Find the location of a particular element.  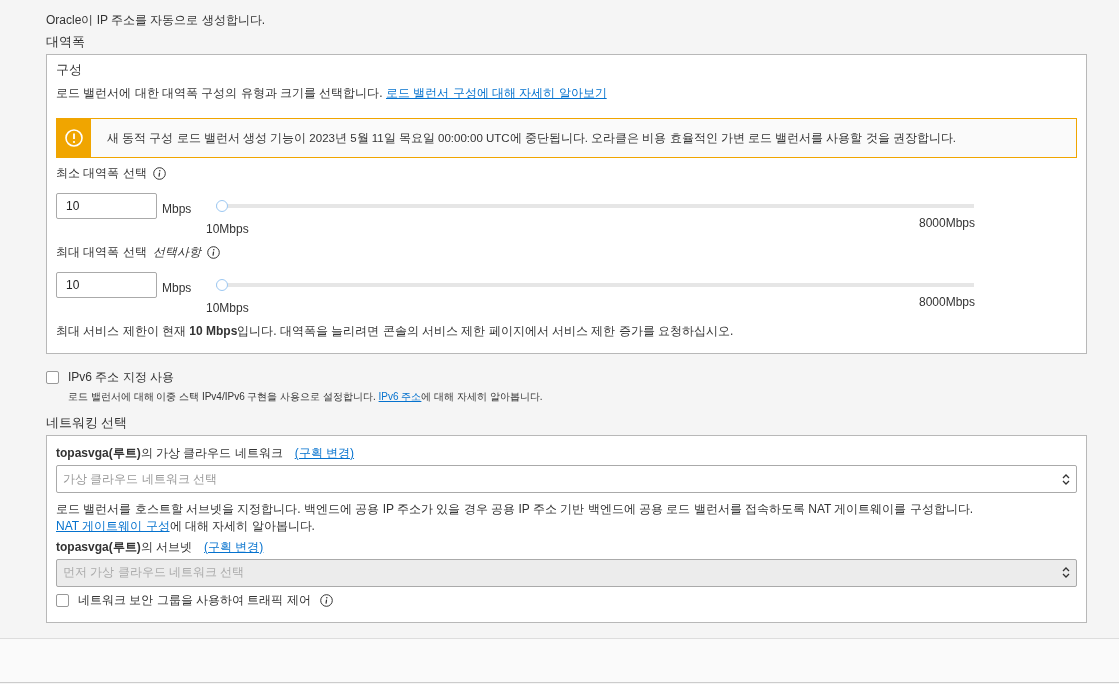

field-label: topasvga(루트)의 서브넷 is located at coordinates (124, 547).